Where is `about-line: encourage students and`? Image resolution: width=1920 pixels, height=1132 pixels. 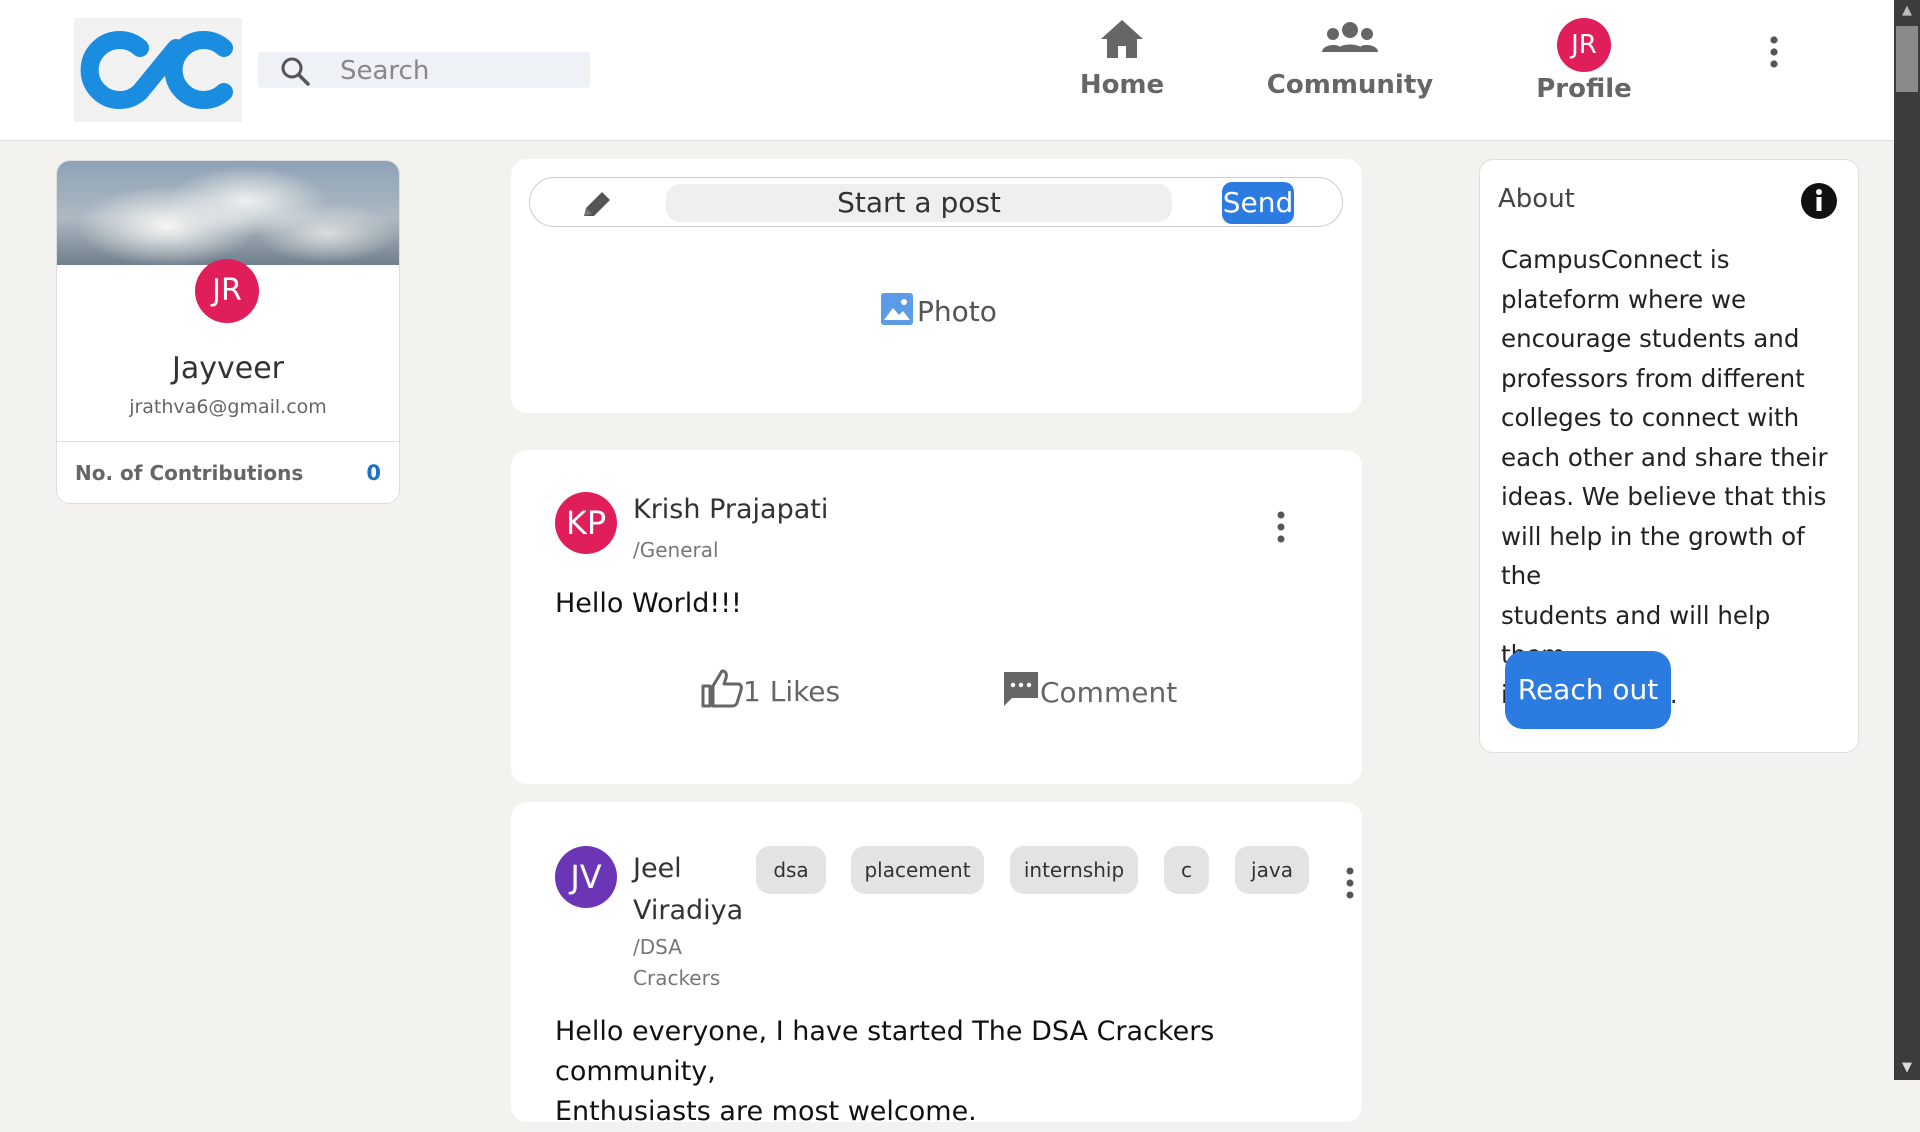
about-line: encourage students and is located at coordinates (1650, 338).